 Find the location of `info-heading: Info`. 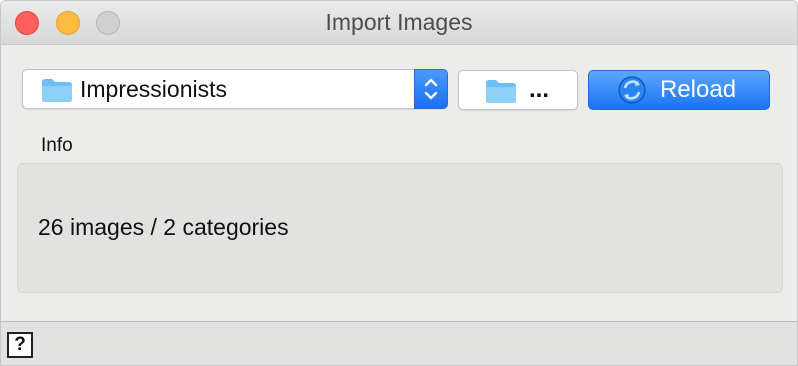

info-heading: Info is located at coordinates (57, 145).